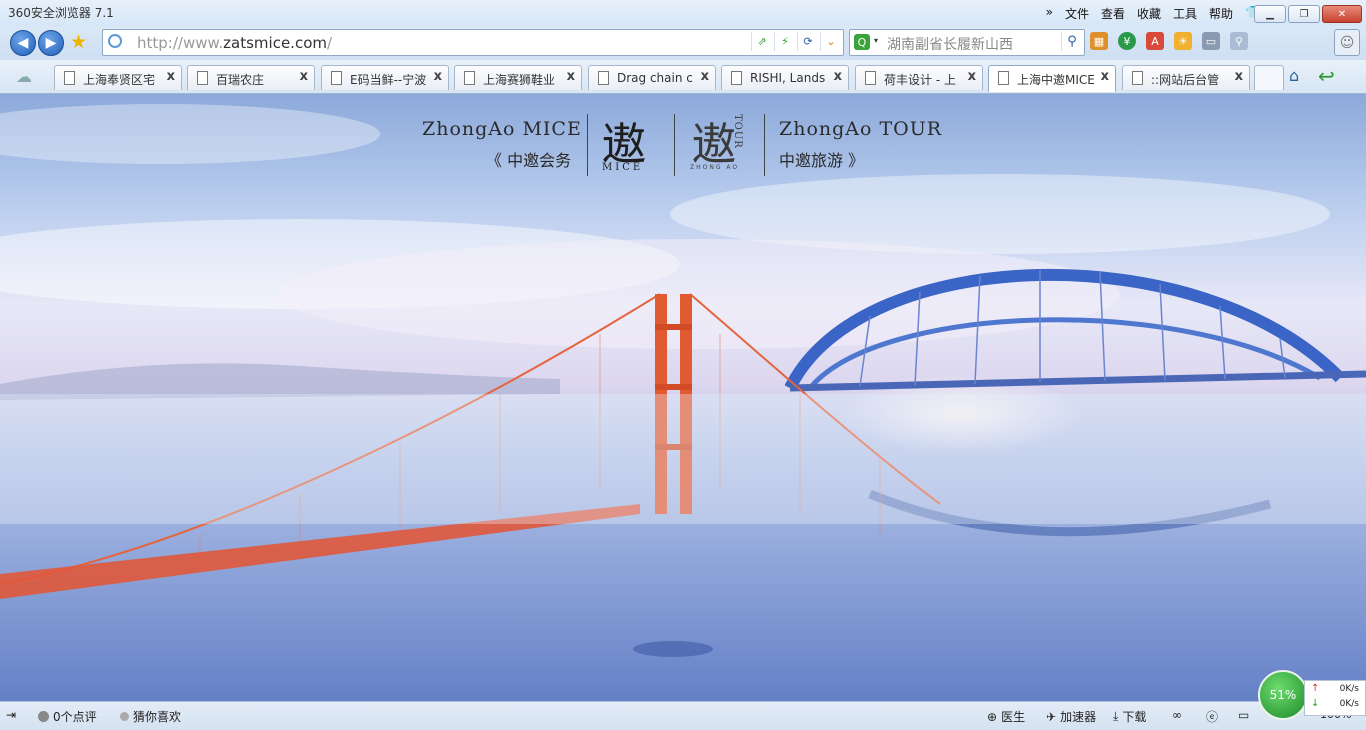  I want to click on tab: Drag chain c x, so click(652, 77).